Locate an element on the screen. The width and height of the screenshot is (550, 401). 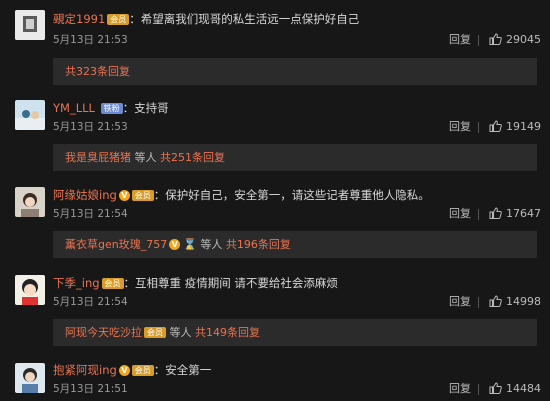
reply-user-link: 薰衣草gen玫瑰_757 is located at coordinates (116, 244).